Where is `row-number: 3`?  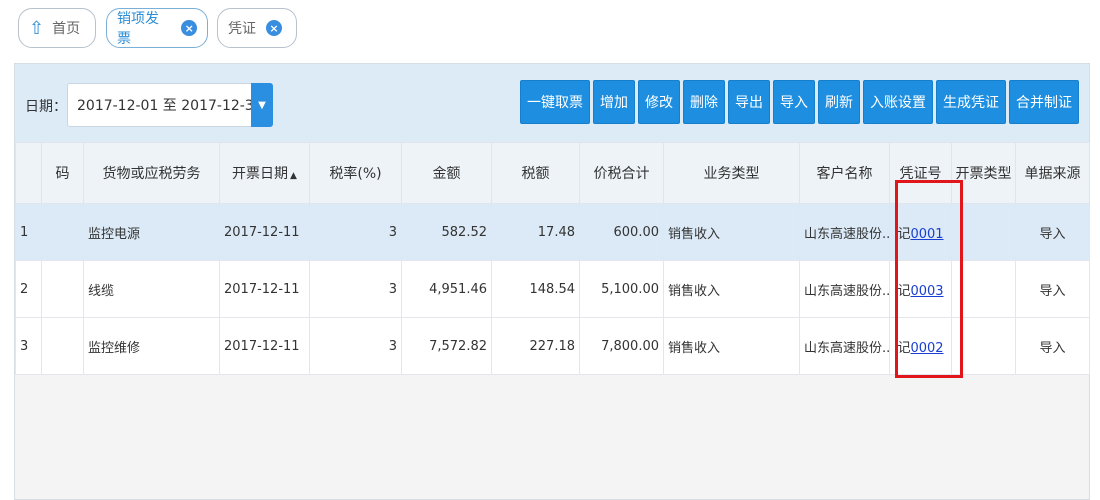
row-number: 3 is located at coordinates (28, 346).